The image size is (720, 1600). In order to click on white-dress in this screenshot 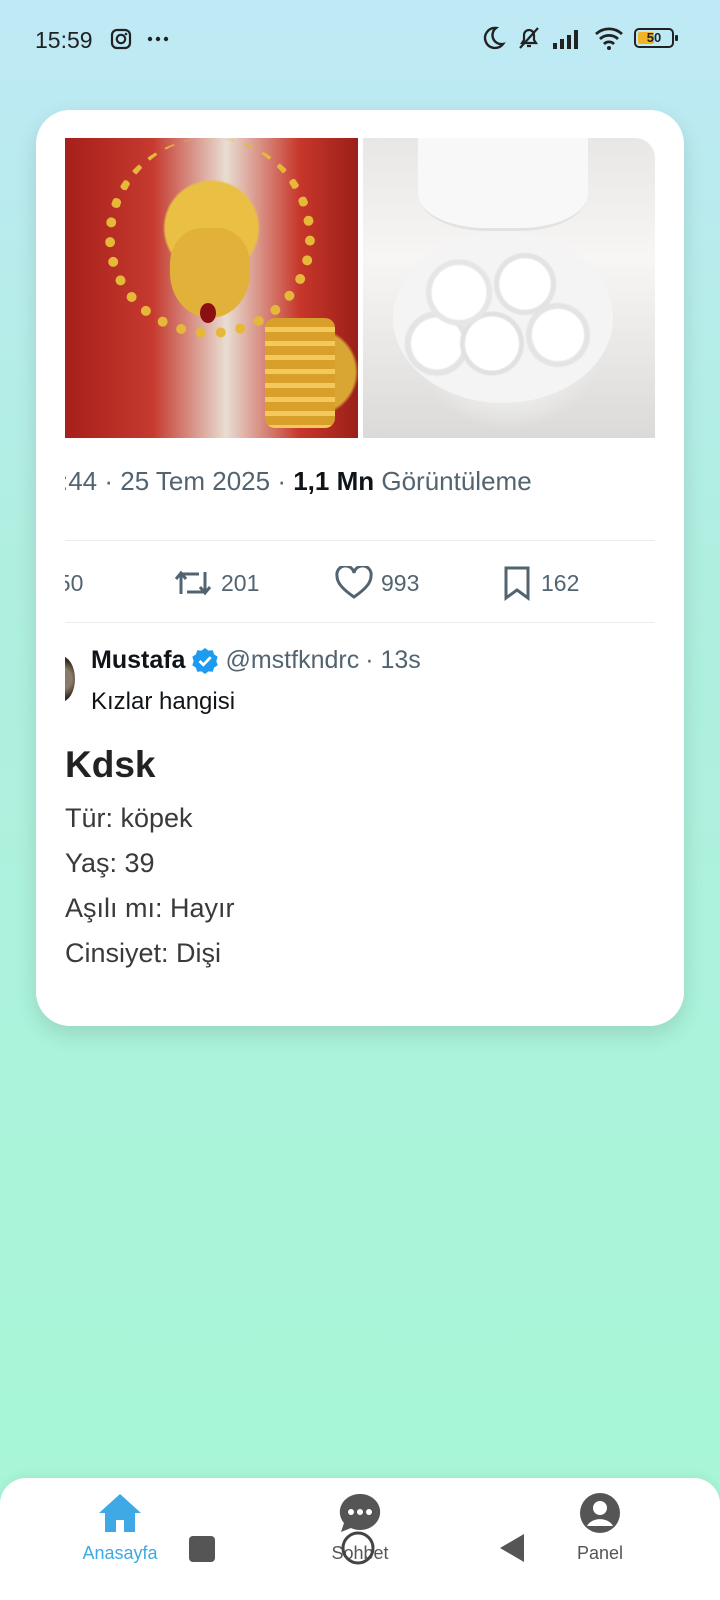, I will do `click(502, 184)`.